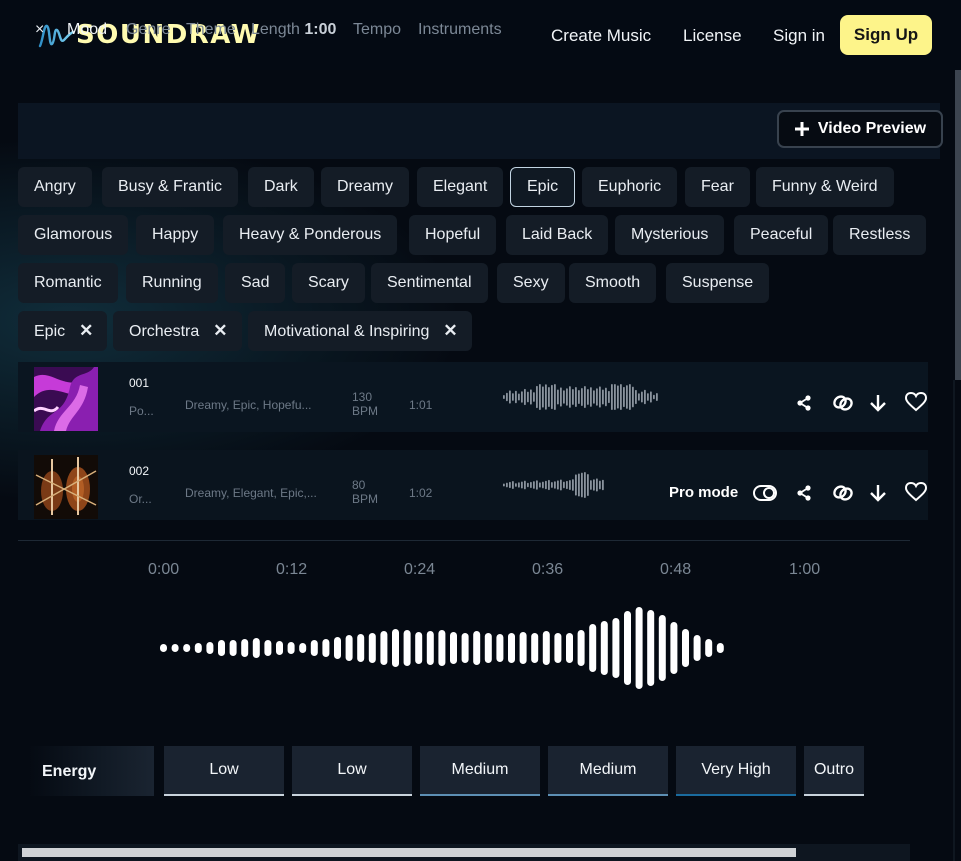 The width and height of the screenshot is (961, 861). I want to click on tab-instruments: Instruments, so click(460, 30).